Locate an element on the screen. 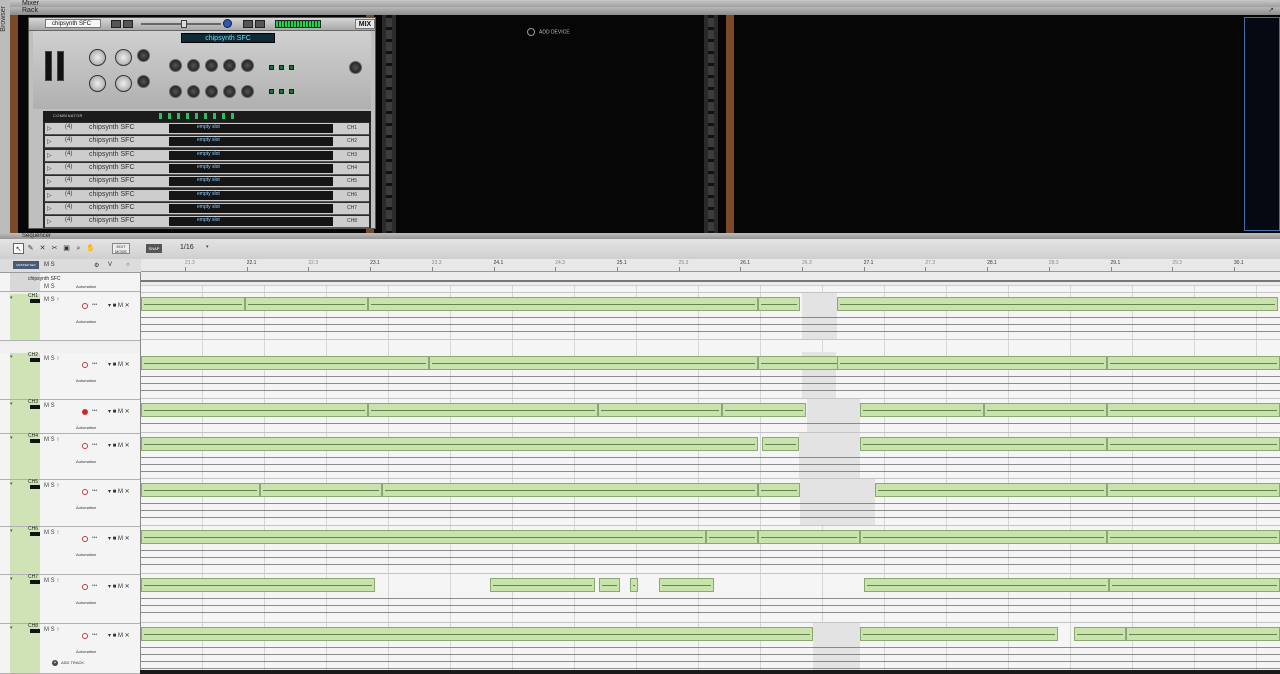 The width and height of the screenshot is (1280, 674). volume-fader-handle is located at coordinates (184, 24).